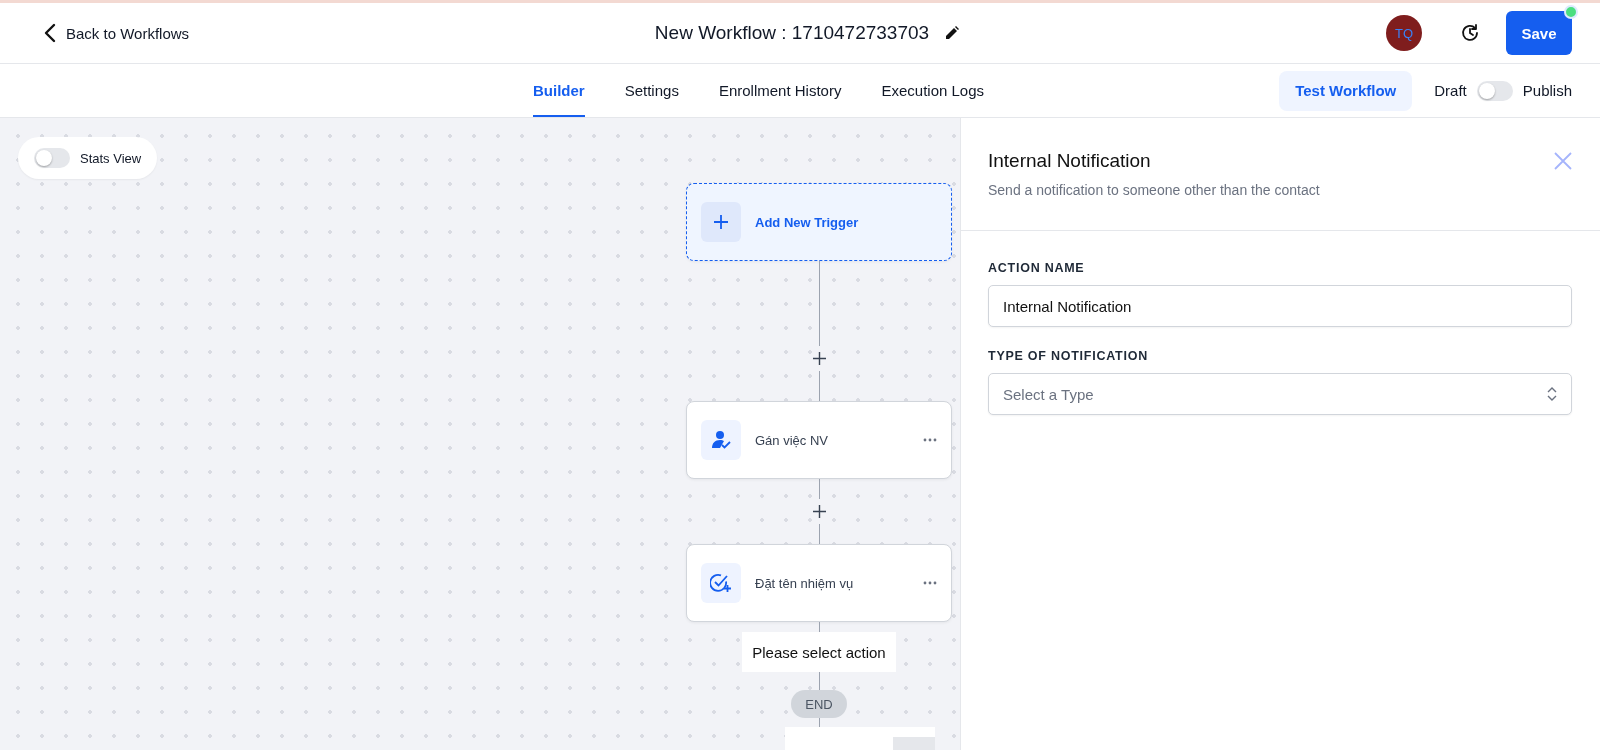 The width and height of the screenshot is (1600, 750). I want to click on test-workflow-button: Test Workflow, so click(1346, 90).